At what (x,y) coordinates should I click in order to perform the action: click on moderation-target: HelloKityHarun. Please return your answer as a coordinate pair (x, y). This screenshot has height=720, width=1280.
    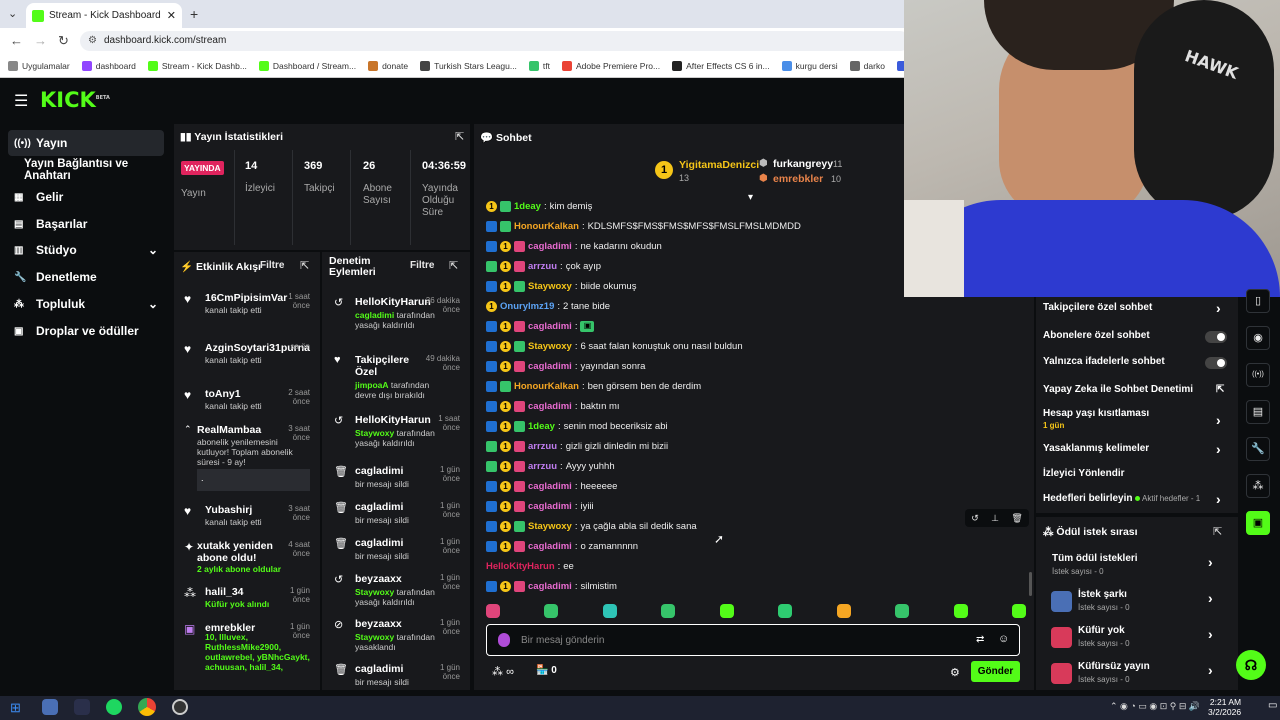
    Looking at the image, I should click on (393, 420).